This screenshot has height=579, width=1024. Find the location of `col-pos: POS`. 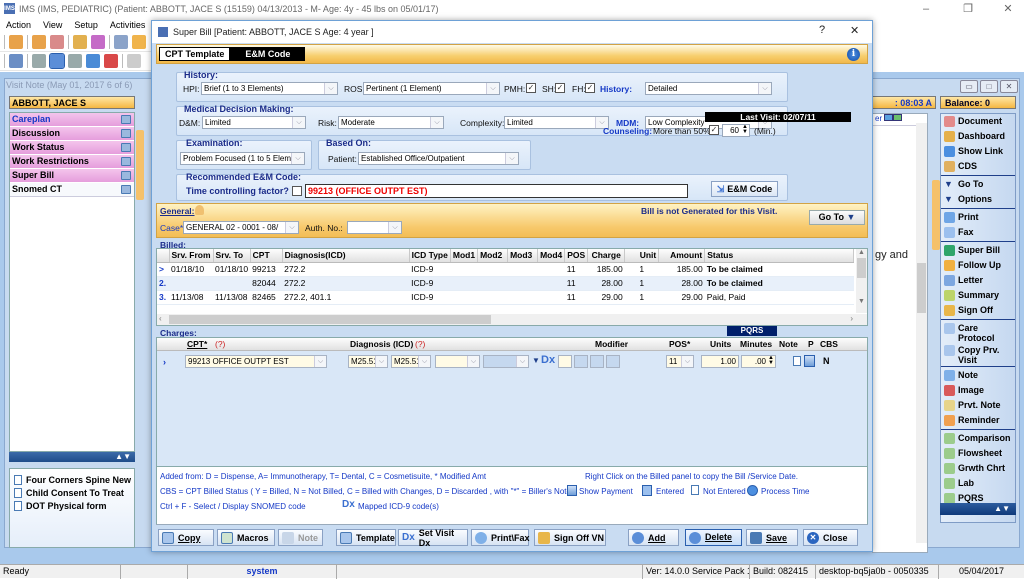

col-pos: POS is located at coordinates (576, 256).